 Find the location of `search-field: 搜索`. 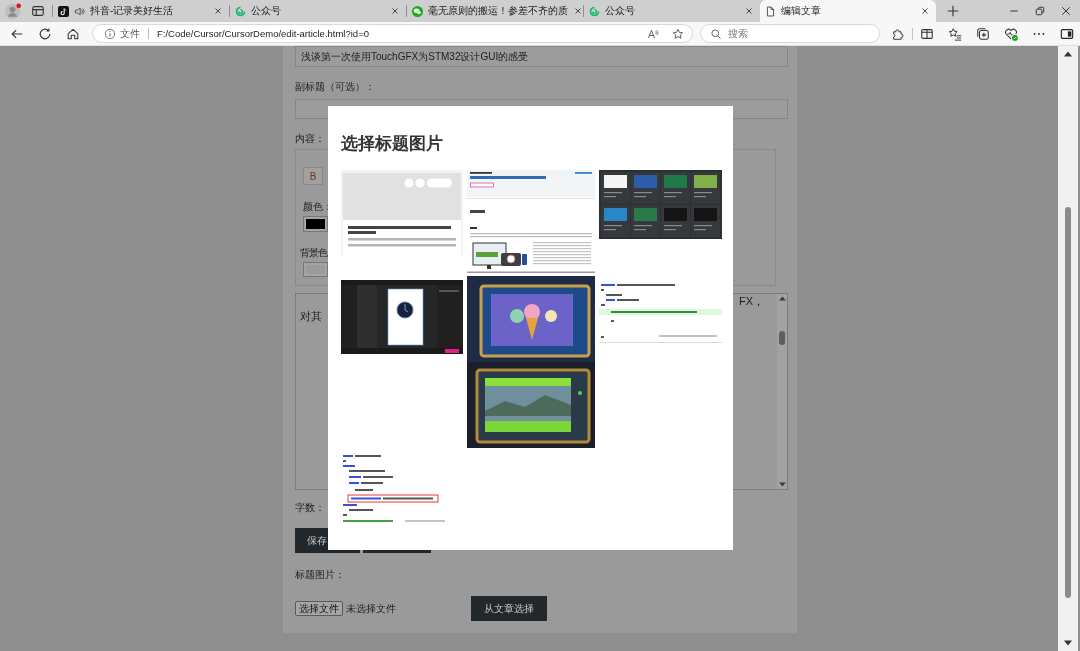

search-field: 搜索 is located at coordinates (790, 33).